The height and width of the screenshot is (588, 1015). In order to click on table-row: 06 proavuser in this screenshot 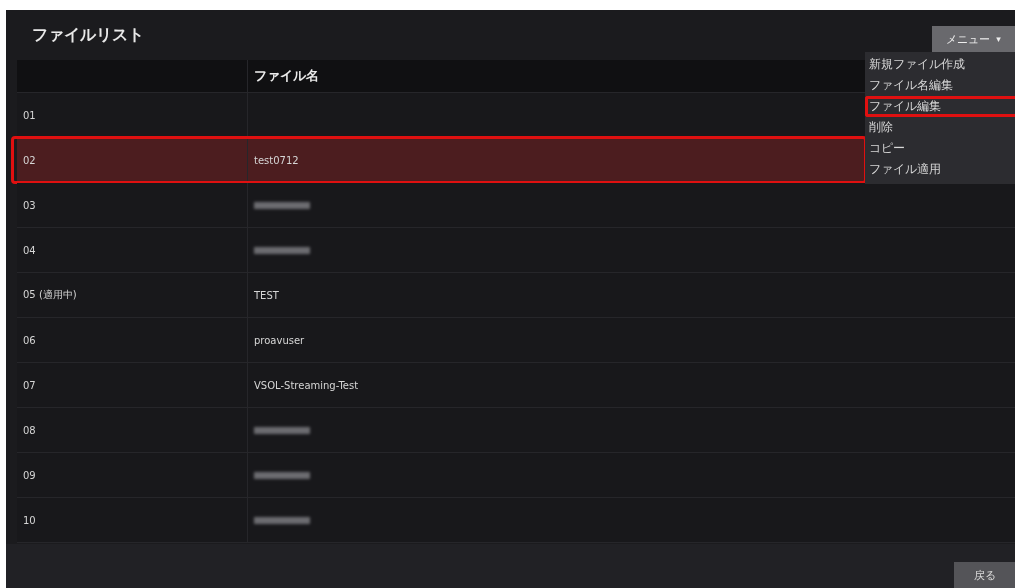, I will do `click(516, 340)`.